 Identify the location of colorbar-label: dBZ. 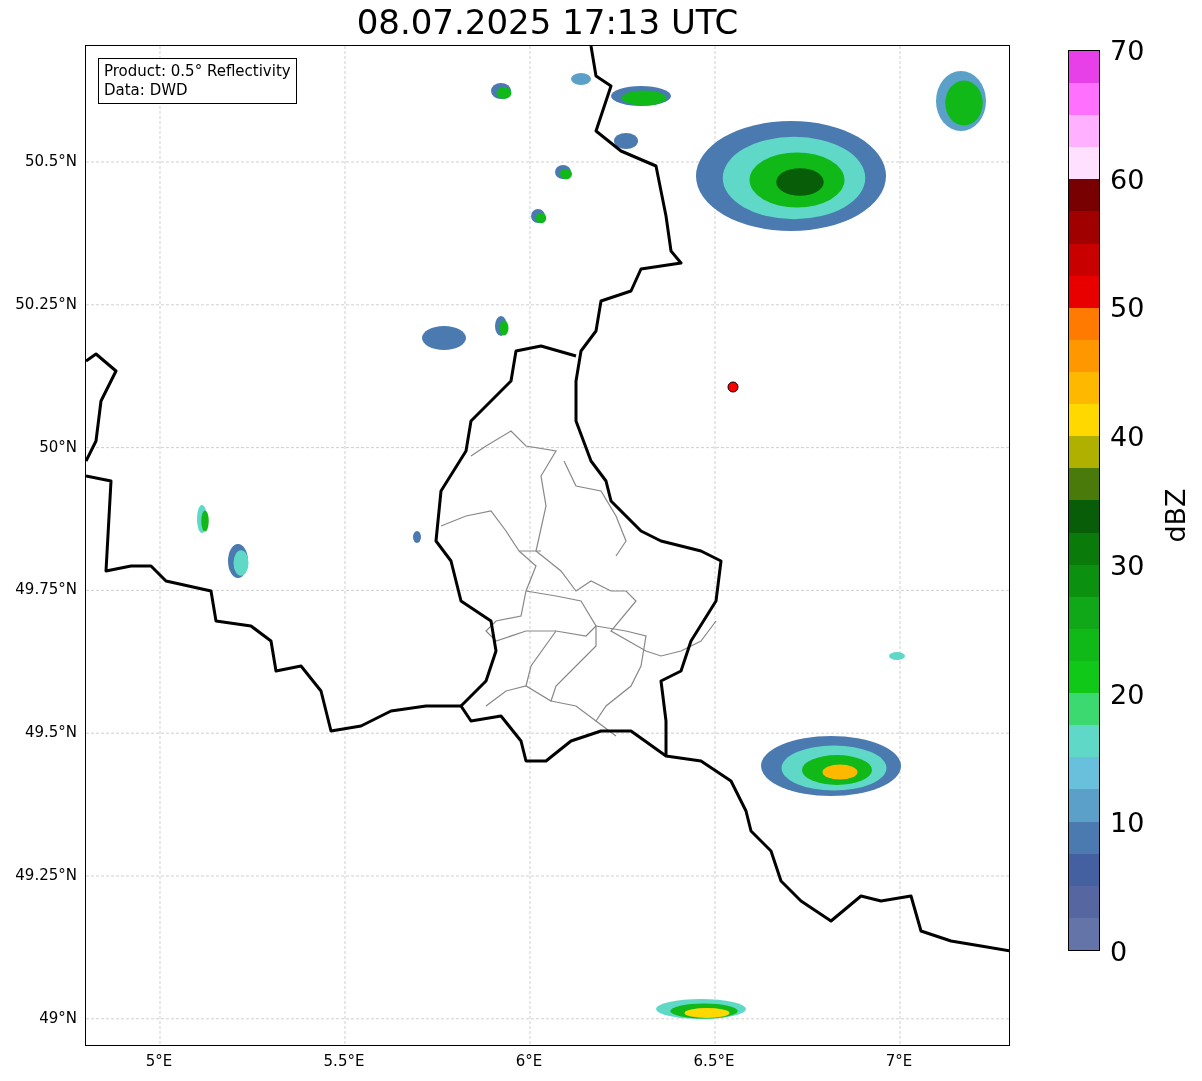
(1175, 515).